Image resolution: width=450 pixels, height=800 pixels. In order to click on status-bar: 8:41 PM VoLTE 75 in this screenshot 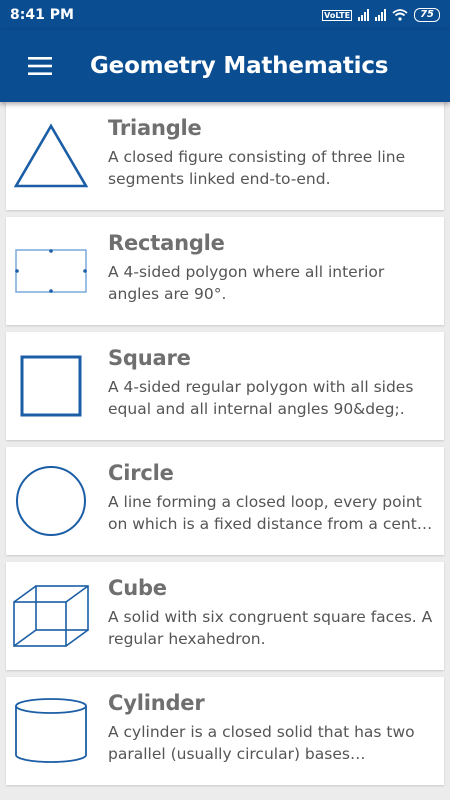, I will do `click(225, 15)`.